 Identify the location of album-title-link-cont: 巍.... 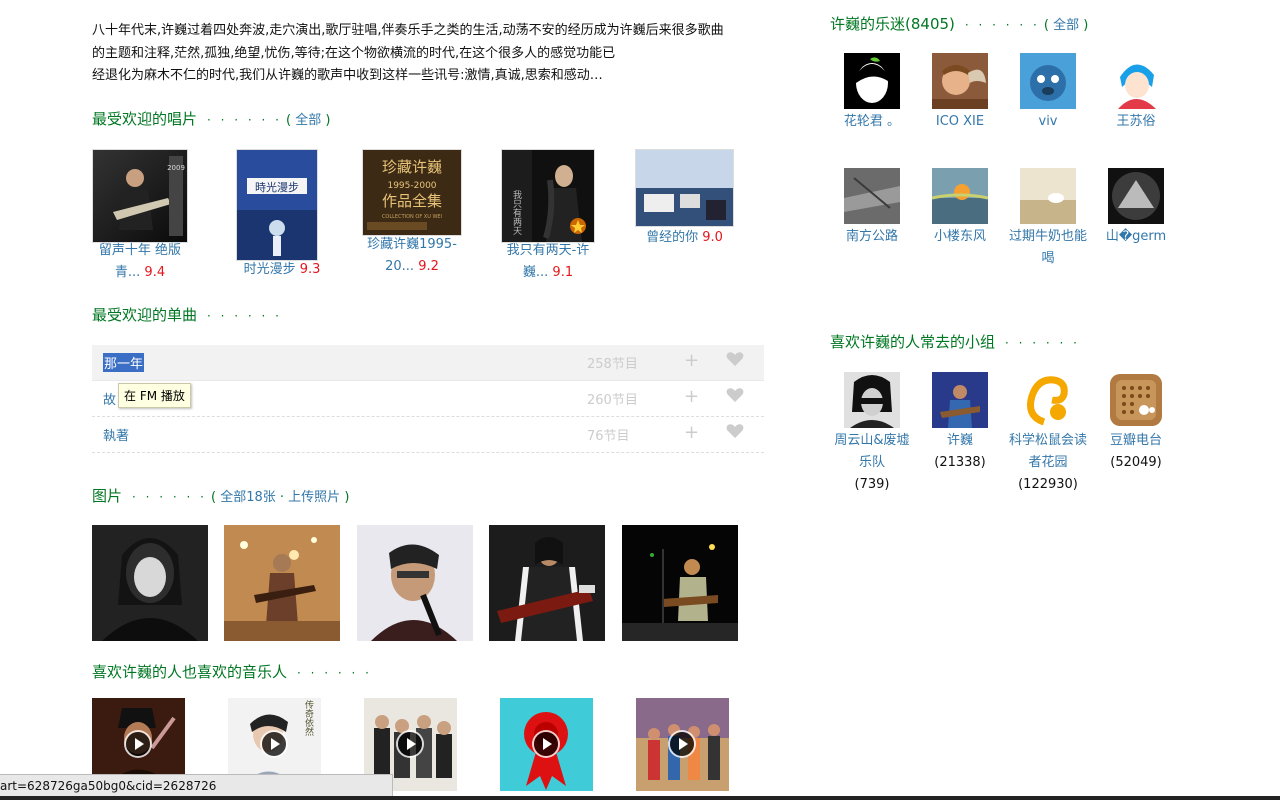
(535, 272).